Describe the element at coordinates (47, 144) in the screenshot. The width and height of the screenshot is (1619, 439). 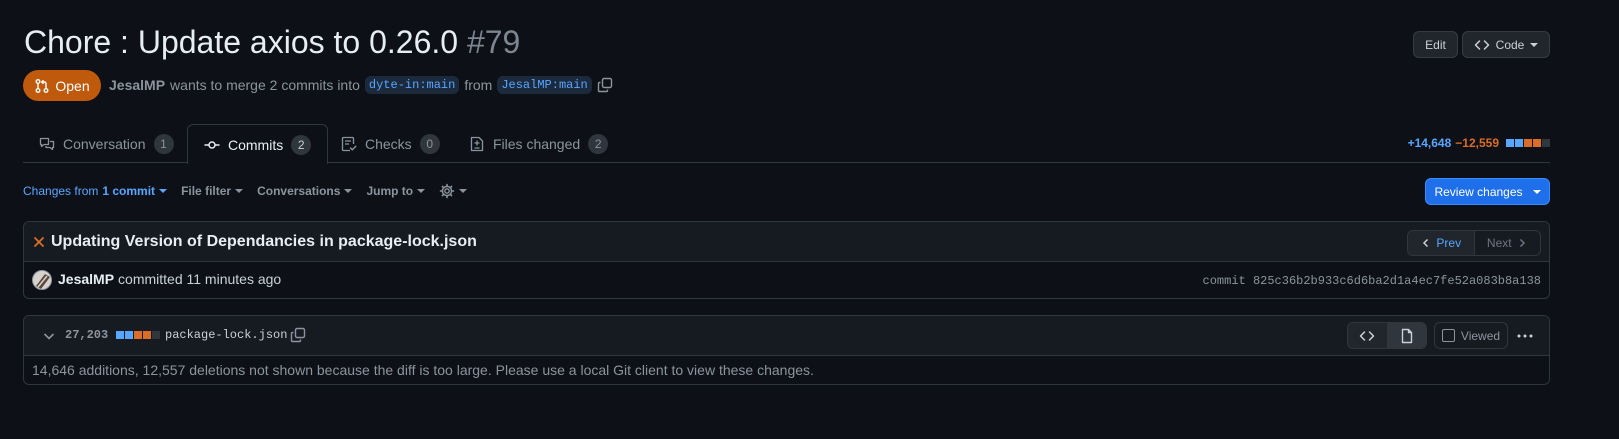
I see `comment-discussion-icon` at that location.